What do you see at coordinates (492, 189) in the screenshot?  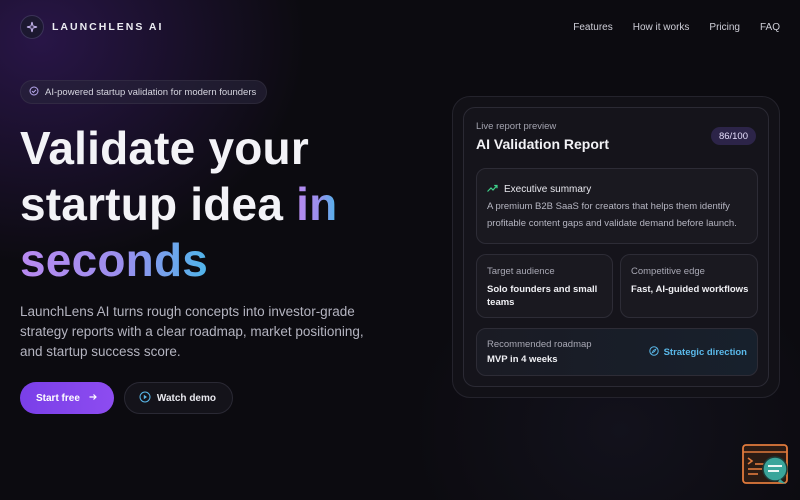 I see `trend-up-icon` at bounding box center [492, 189].